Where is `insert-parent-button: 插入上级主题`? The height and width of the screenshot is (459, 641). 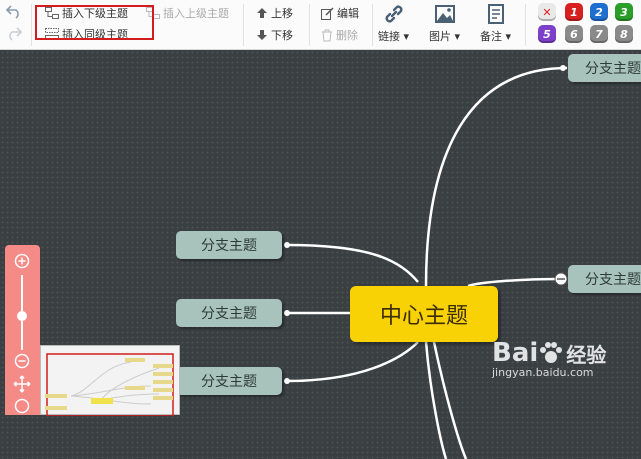
insert-parent-button: 插入上级主题 is located at coordinates (187, 13).